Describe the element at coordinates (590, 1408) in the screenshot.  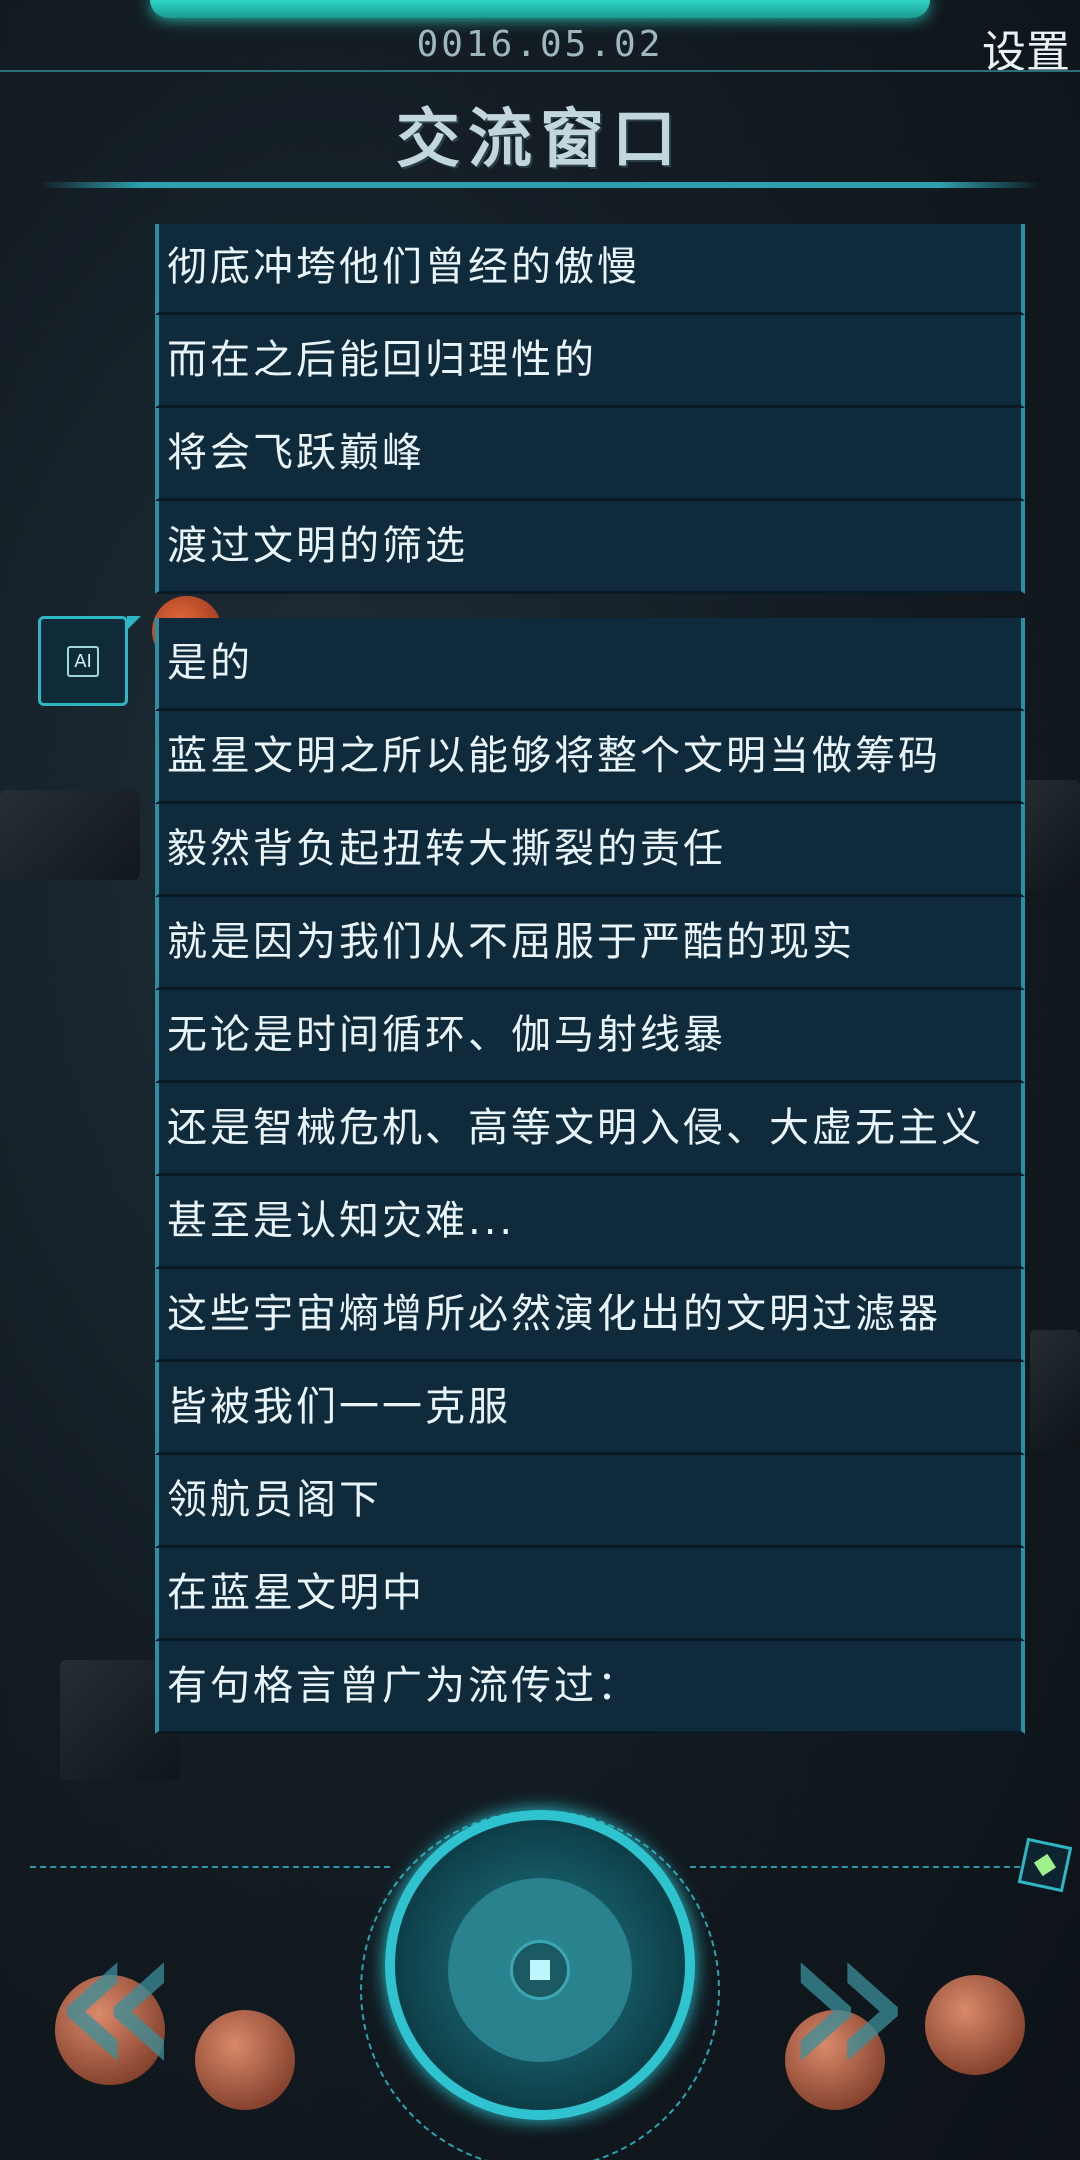
I see `chat-message: 皆被我们一一克服` at that location.